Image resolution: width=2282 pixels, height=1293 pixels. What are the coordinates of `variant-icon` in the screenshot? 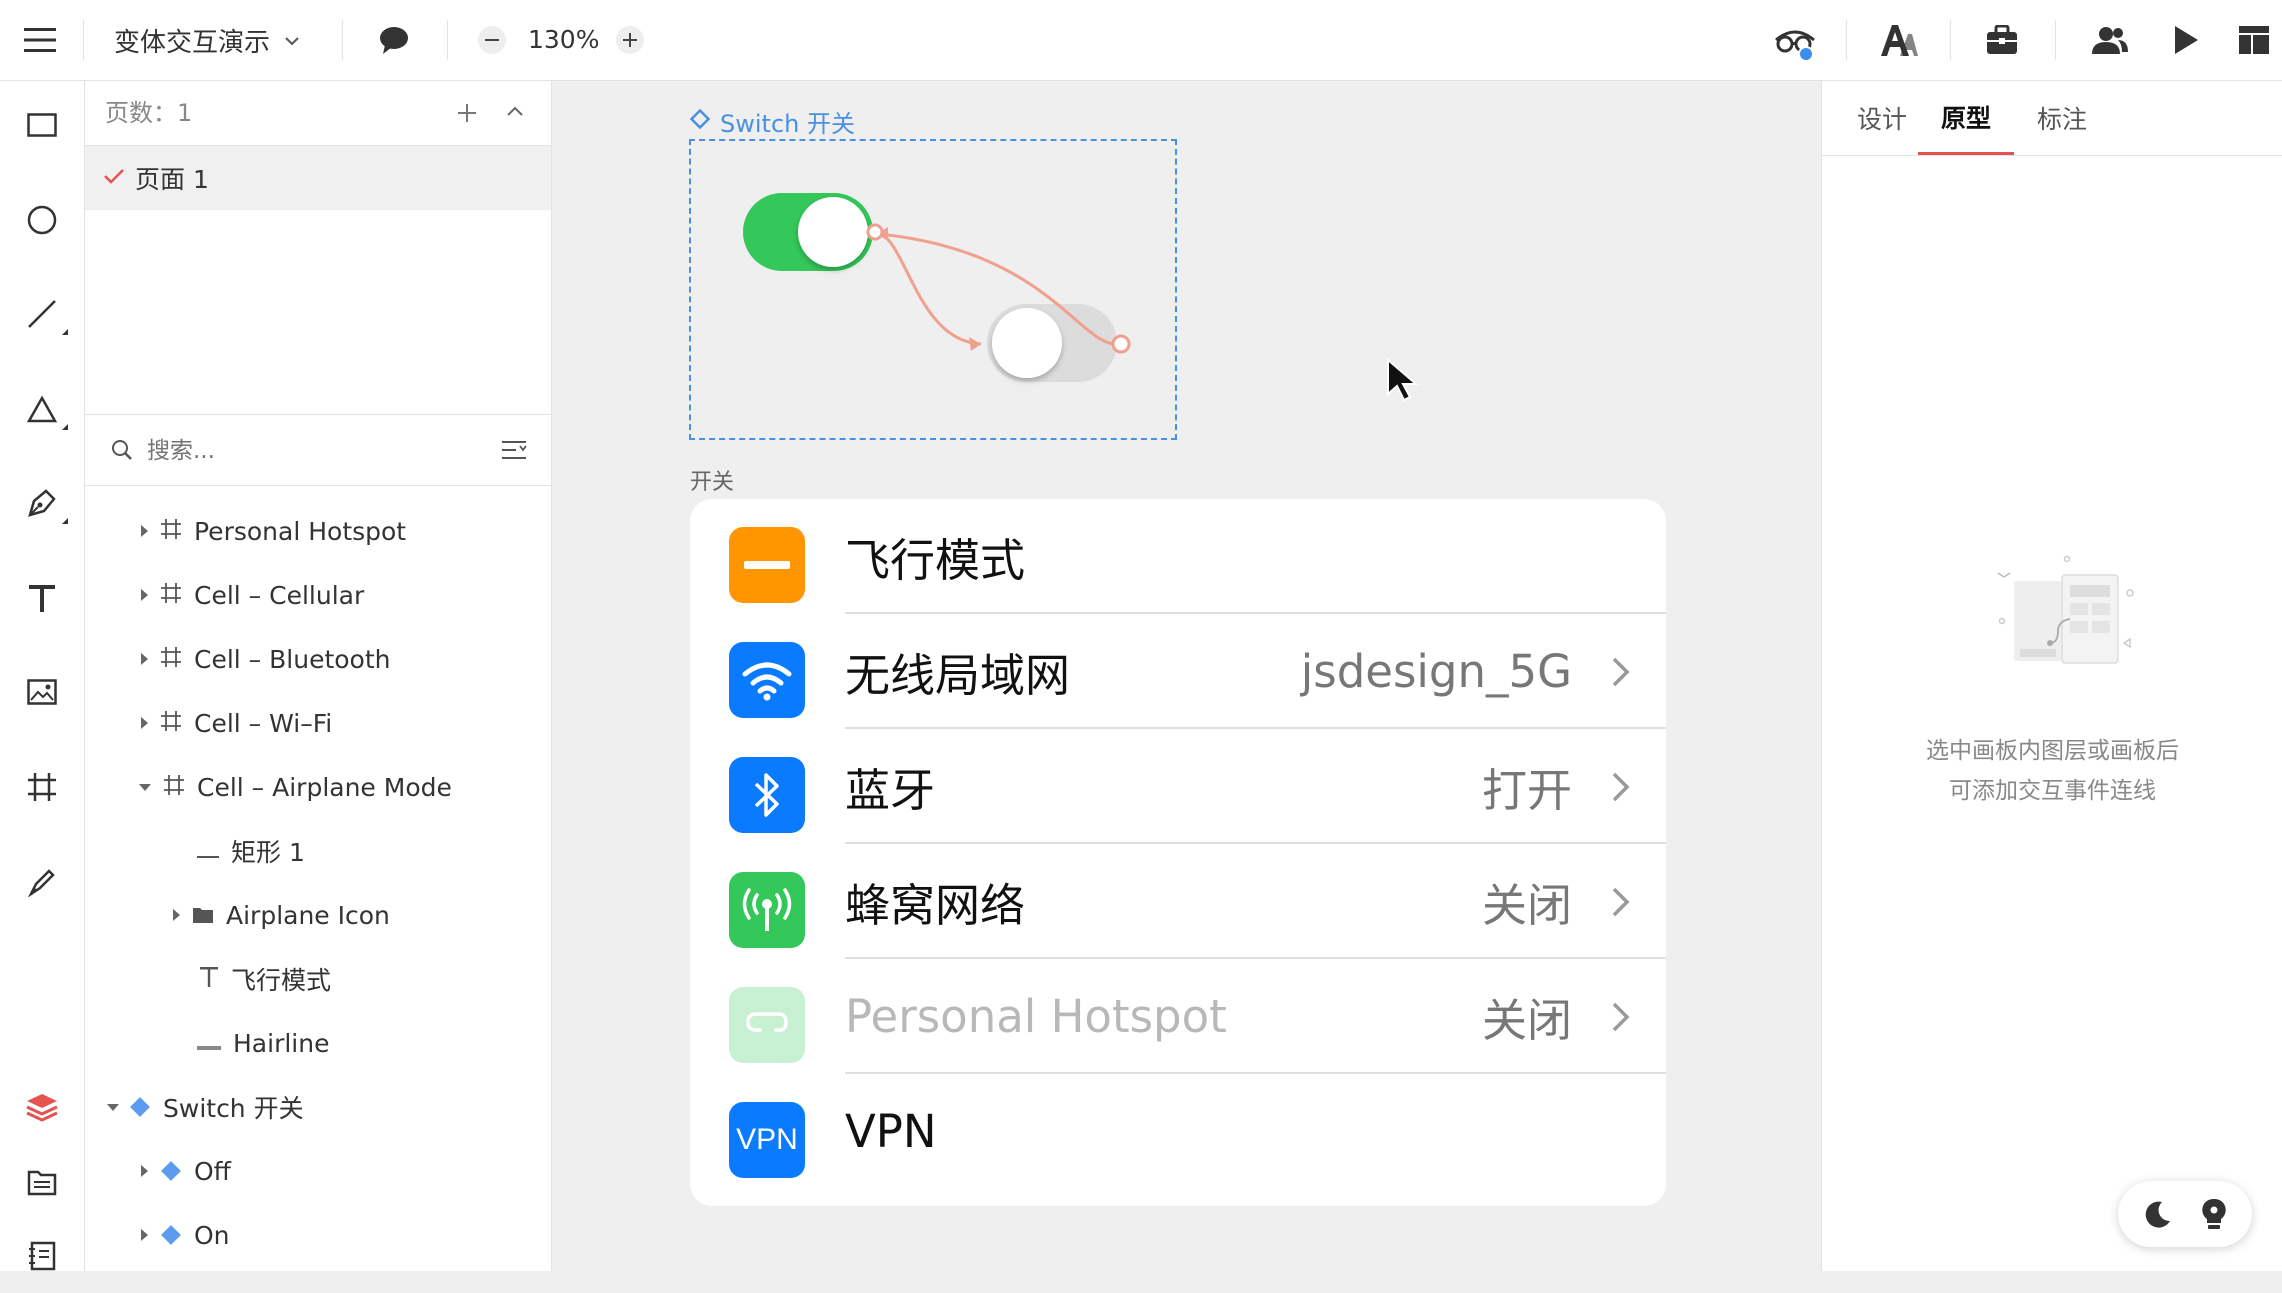 It's located at (171, 1171).